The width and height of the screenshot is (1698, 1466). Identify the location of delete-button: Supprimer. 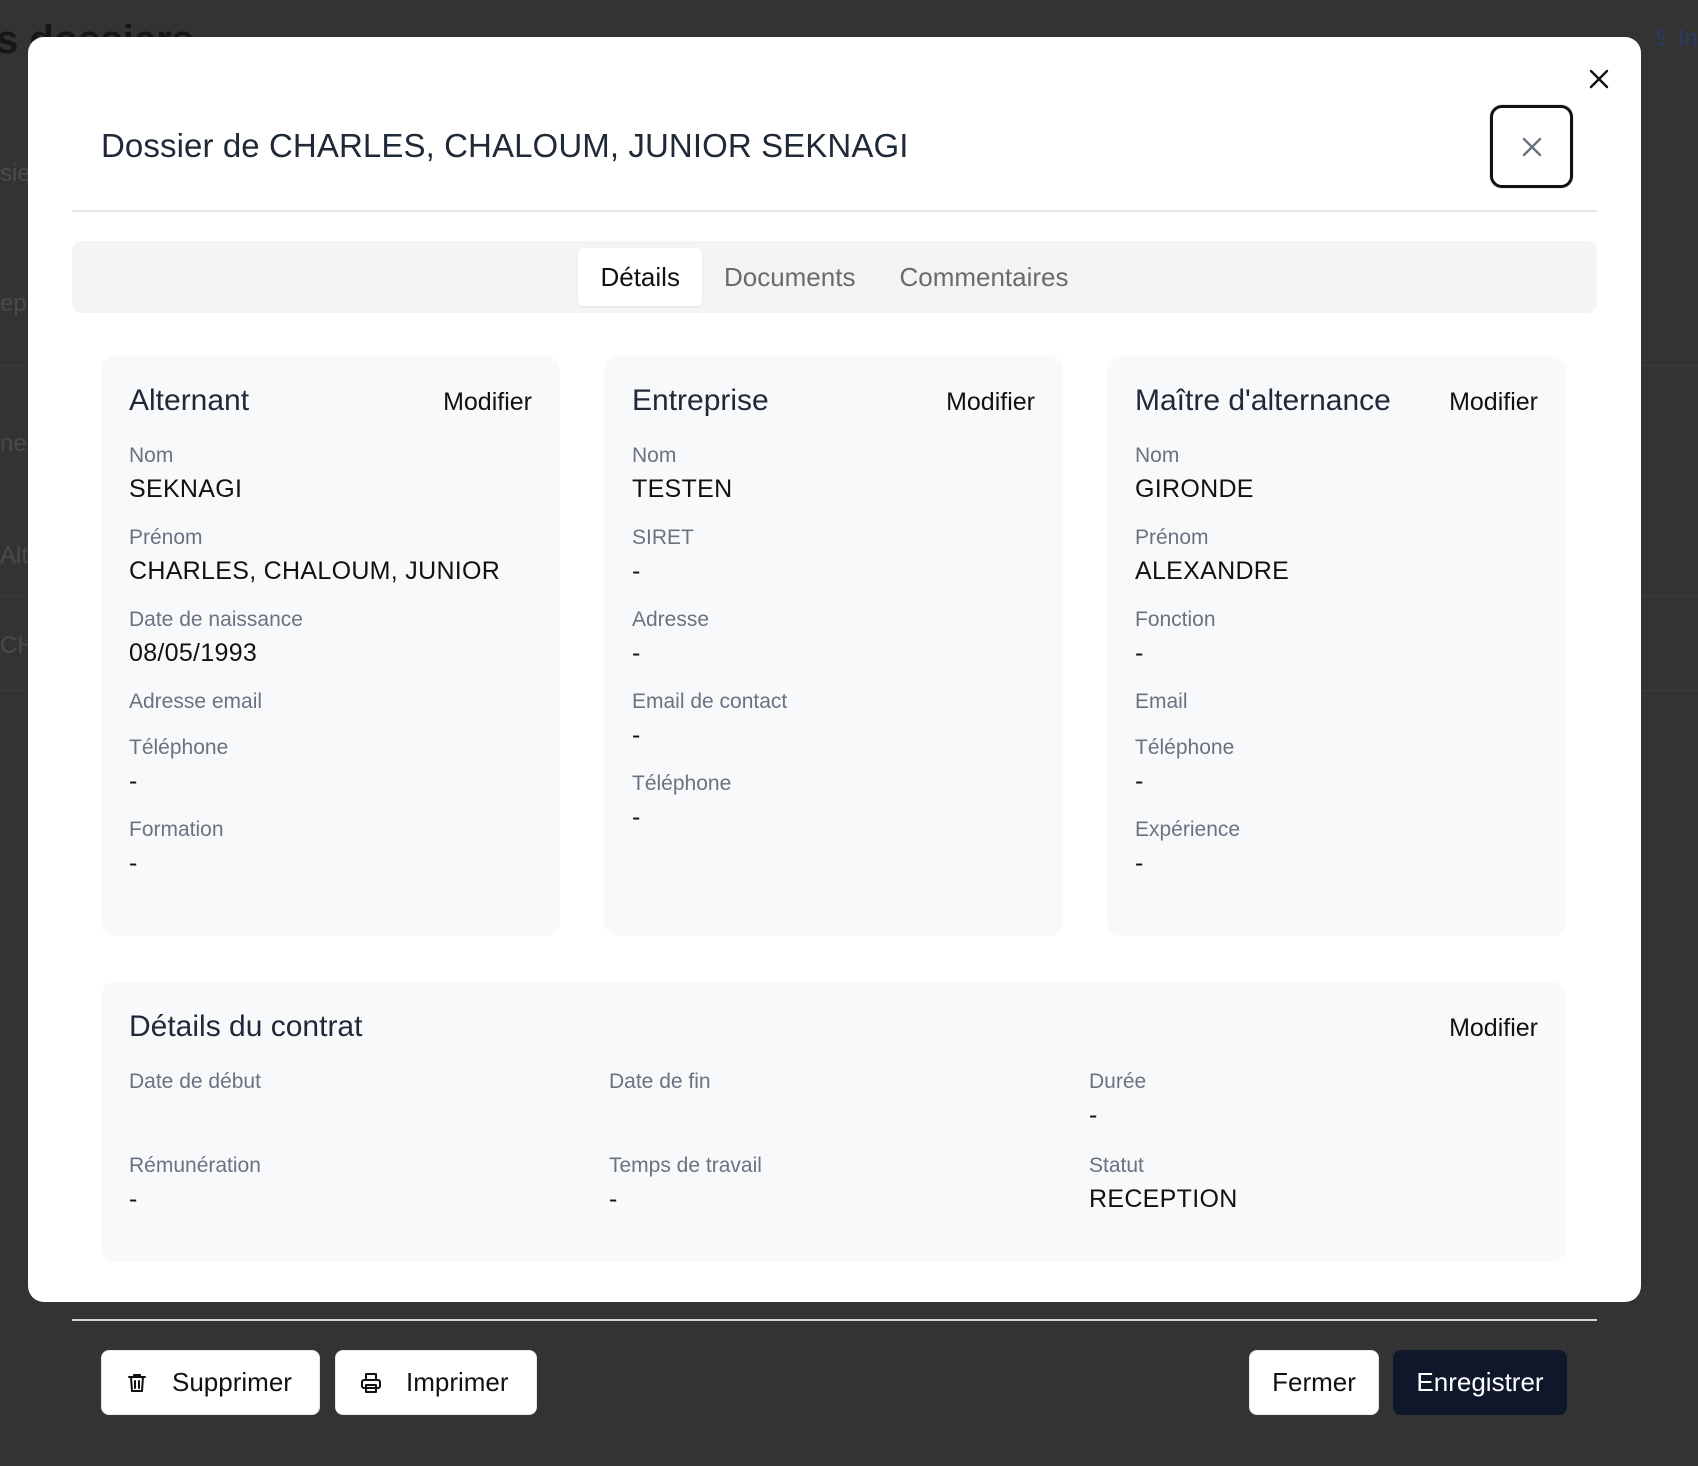
(210, 1382).